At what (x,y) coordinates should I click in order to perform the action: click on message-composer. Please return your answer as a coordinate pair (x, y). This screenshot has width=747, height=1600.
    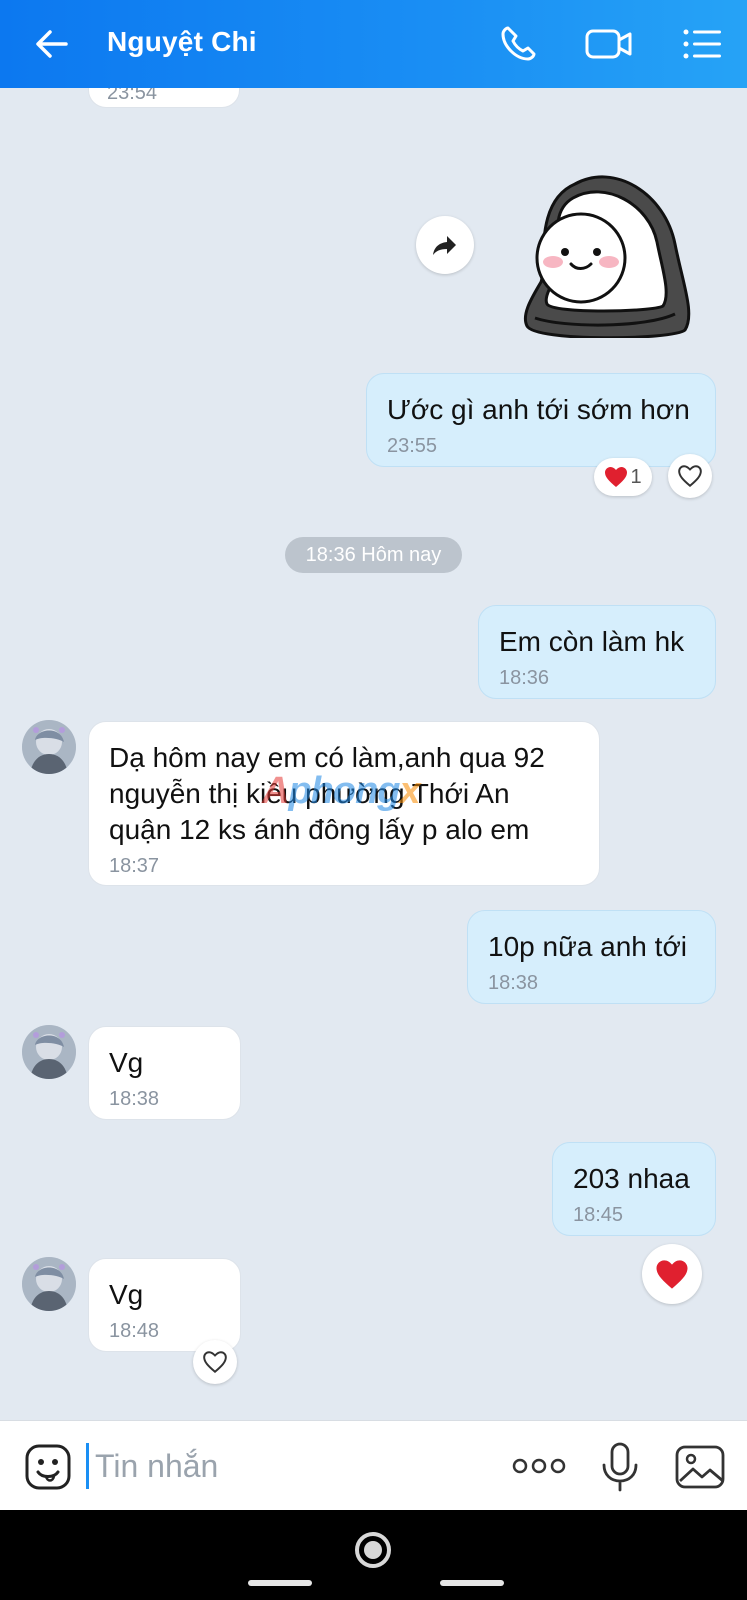
    Looking at the image, I should click on (373, 1465).